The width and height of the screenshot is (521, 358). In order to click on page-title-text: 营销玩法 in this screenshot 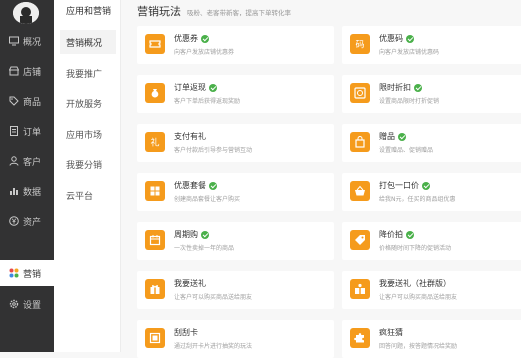, I will do `click(159, 11)`.